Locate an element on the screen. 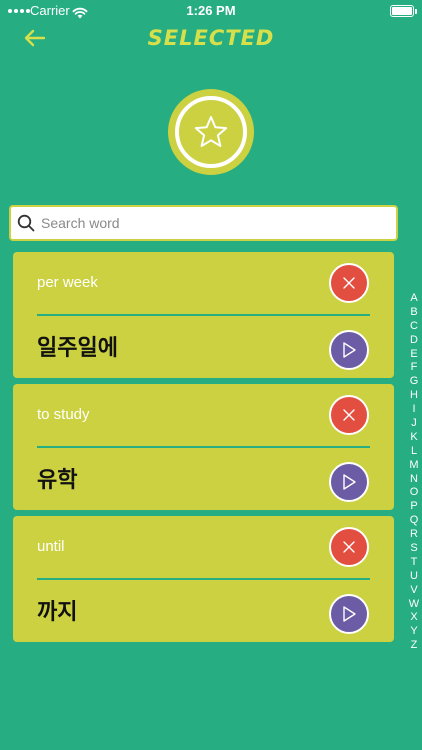  korean-word: 일주일에 is located at coordinates (77, 348).